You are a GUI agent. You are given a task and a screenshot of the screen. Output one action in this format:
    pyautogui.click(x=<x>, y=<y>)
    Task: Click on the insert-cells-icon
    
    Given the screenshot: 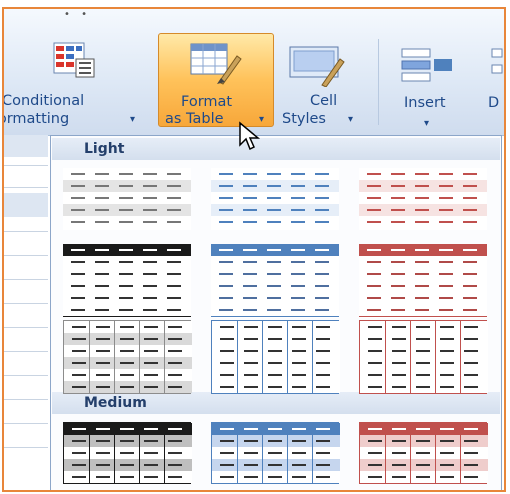 What is the action you would take?
    pyautogui.click(x=426, y=65)
    